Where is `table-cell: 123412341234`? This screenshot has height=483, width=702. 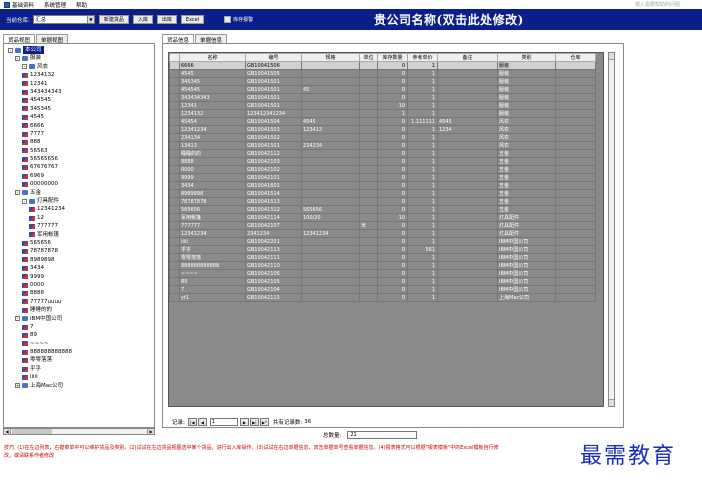
table-cell: 123412341234 is located at coordinates (273, 113).